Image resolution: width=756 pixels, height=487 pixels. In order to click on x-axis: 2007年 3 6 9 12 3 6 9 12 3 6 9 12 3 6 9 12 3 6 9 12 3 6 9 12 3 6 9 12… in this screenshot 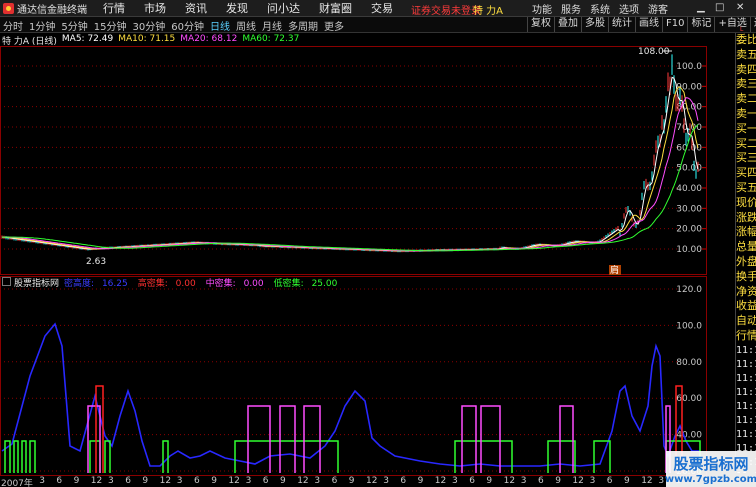, I will do `click(353, 481)`.